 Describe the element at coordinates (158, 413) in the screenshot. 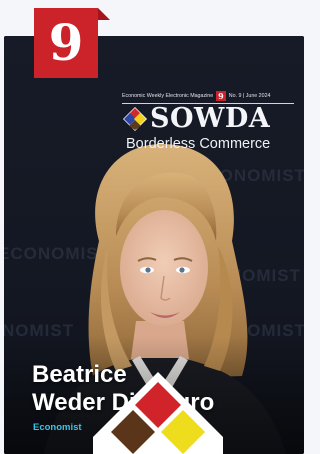

I see `diamond-badge-icon` at that location.